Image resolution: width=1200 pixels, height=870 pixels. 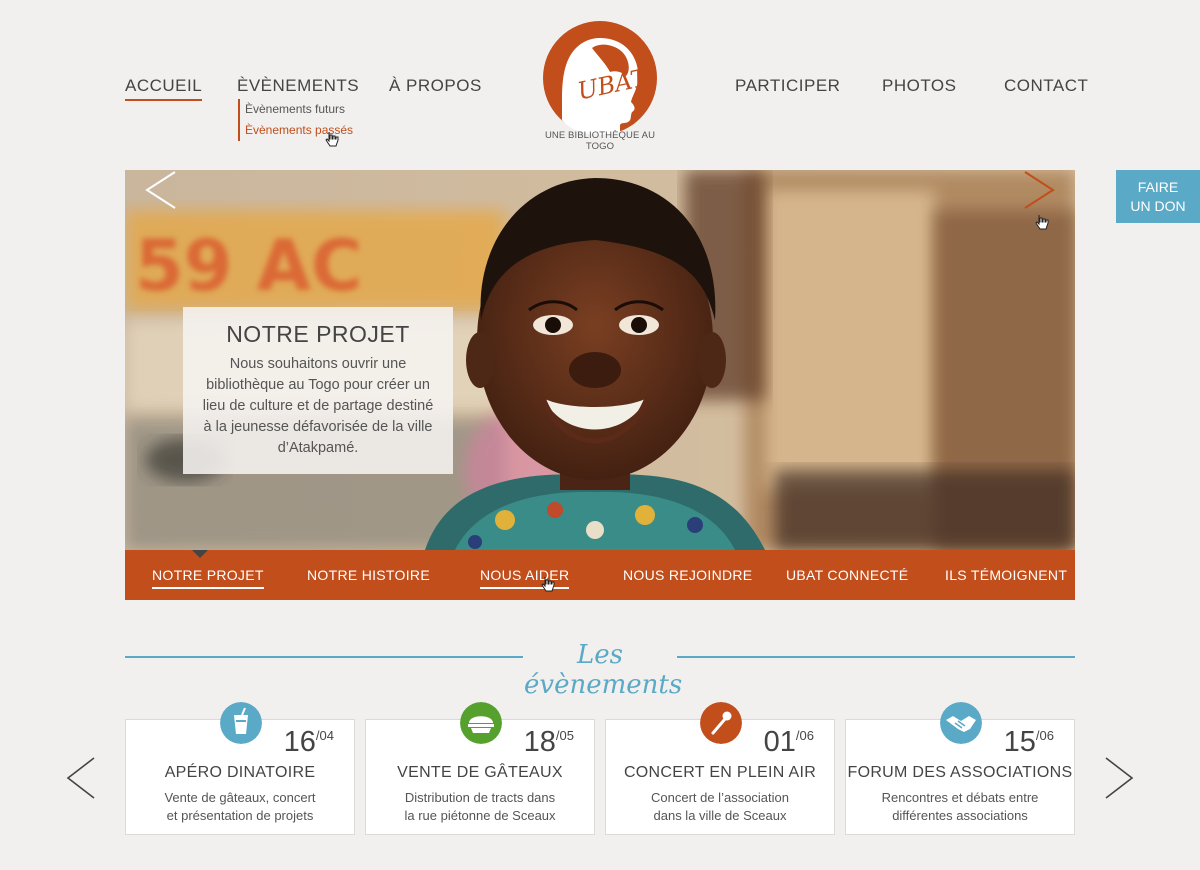 I want to click on event-title: APÉRO DINATOIRE, so click(x=240, y=772).